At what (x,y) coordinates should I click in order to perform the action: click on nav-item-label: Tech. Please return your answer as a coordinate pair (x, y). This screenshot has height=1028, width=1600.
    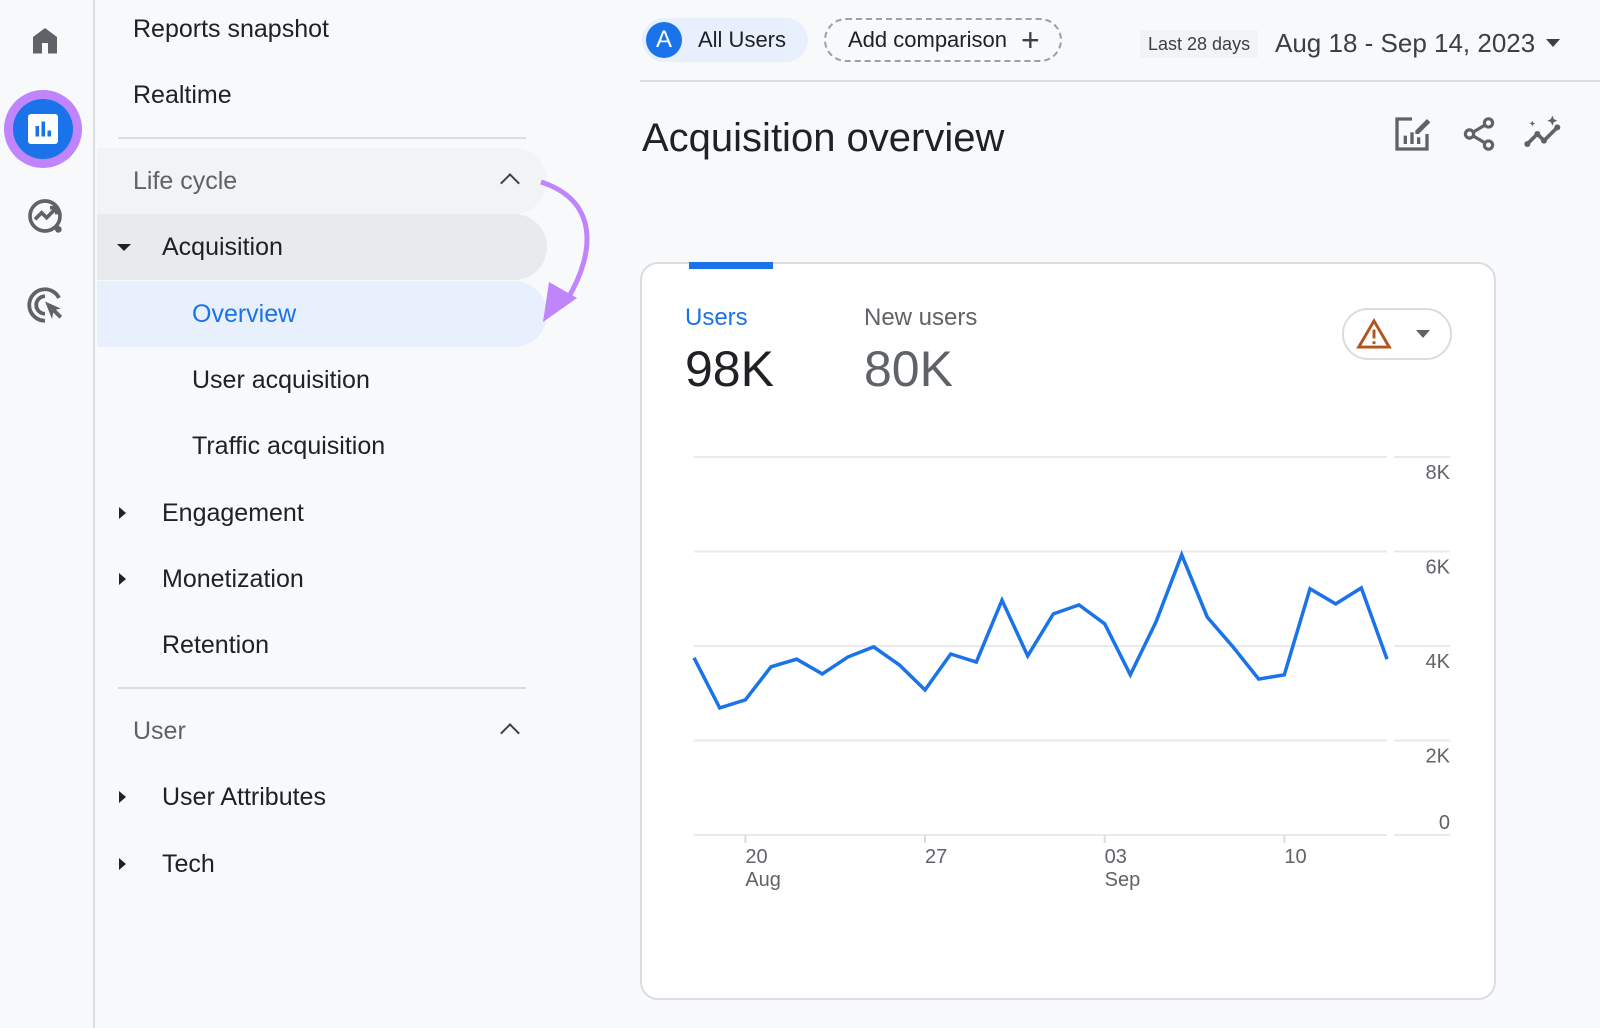
    Looking at the image, I should click on (188, 863).